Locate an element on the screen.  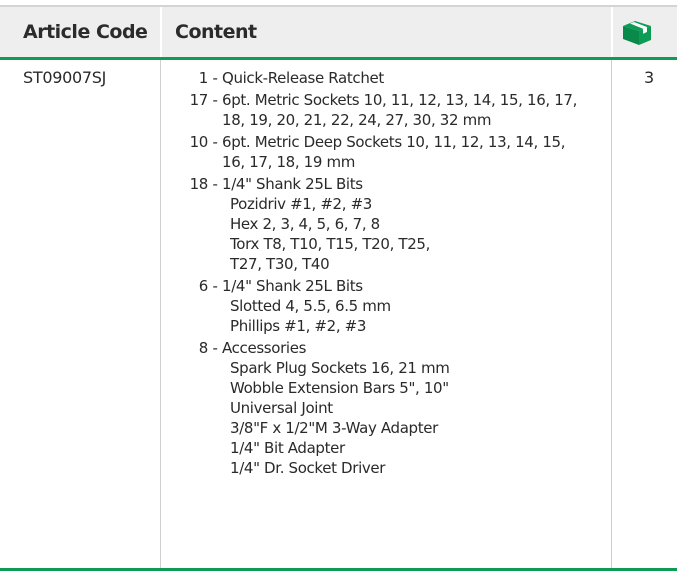
article-code-header: Article Code is located at coordinates (85, 32).